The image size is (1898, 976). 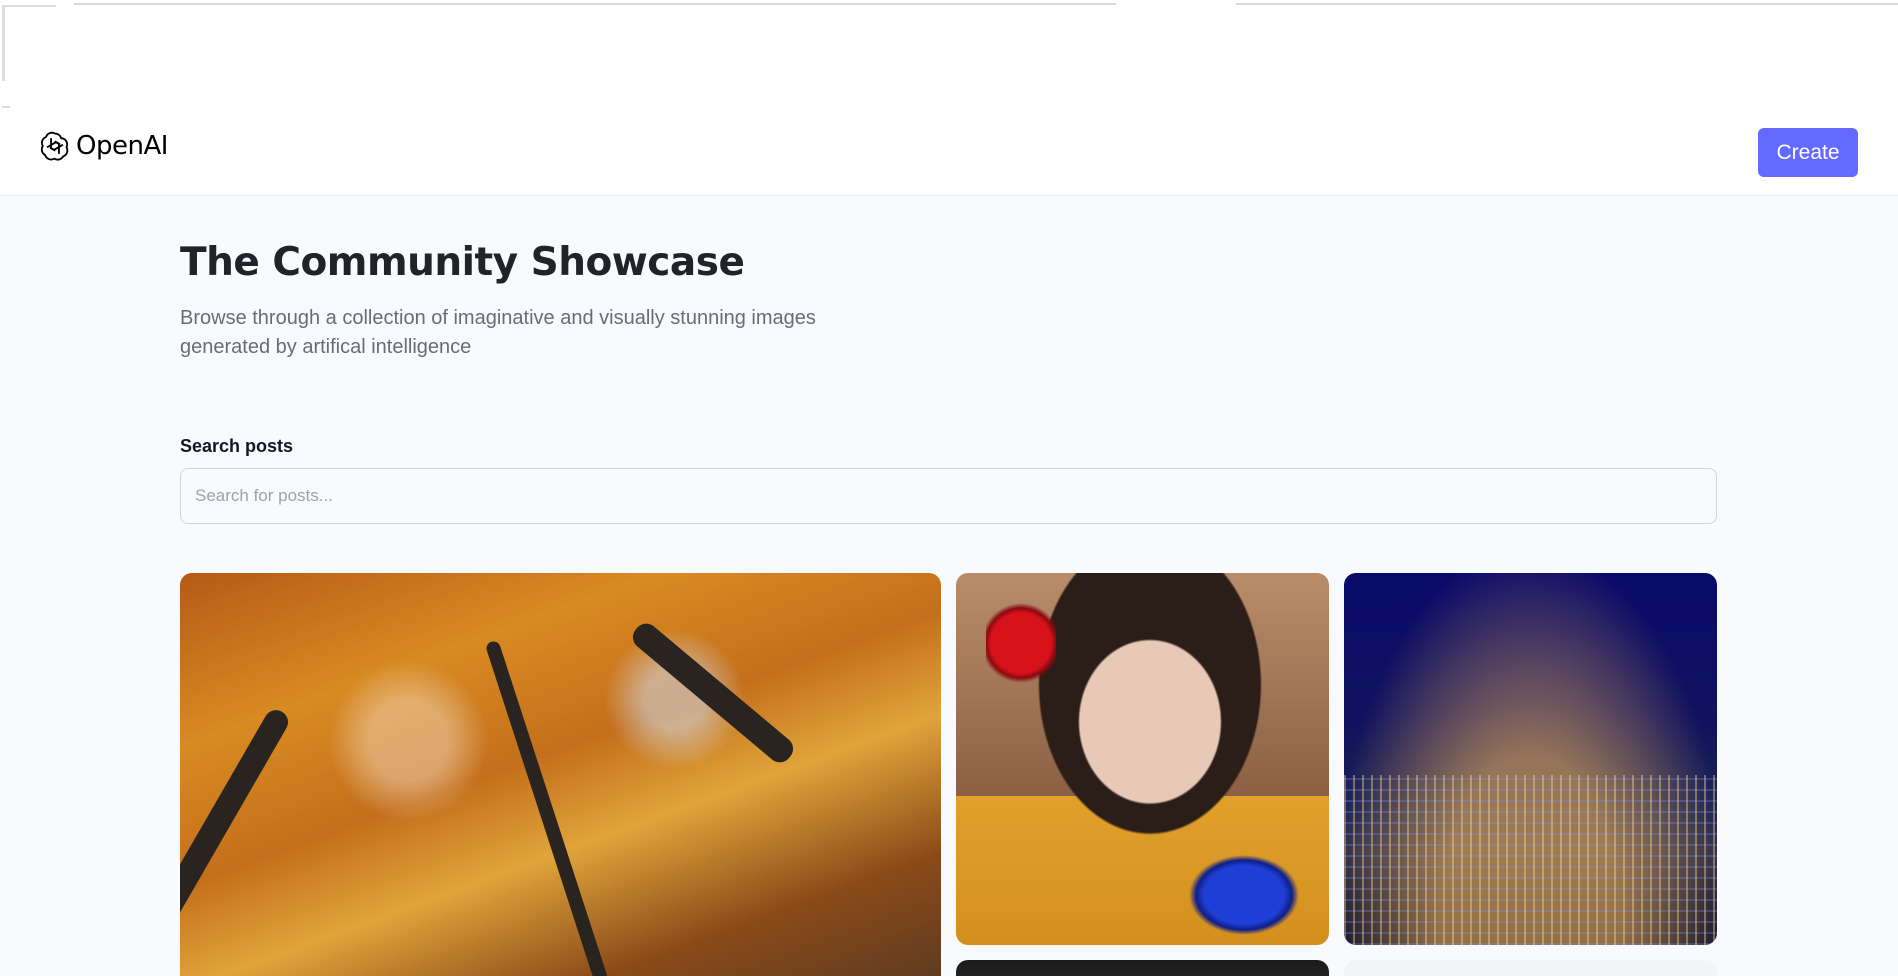 I want to click on page-title: The Community Showcase, so click(x=462, y=262).